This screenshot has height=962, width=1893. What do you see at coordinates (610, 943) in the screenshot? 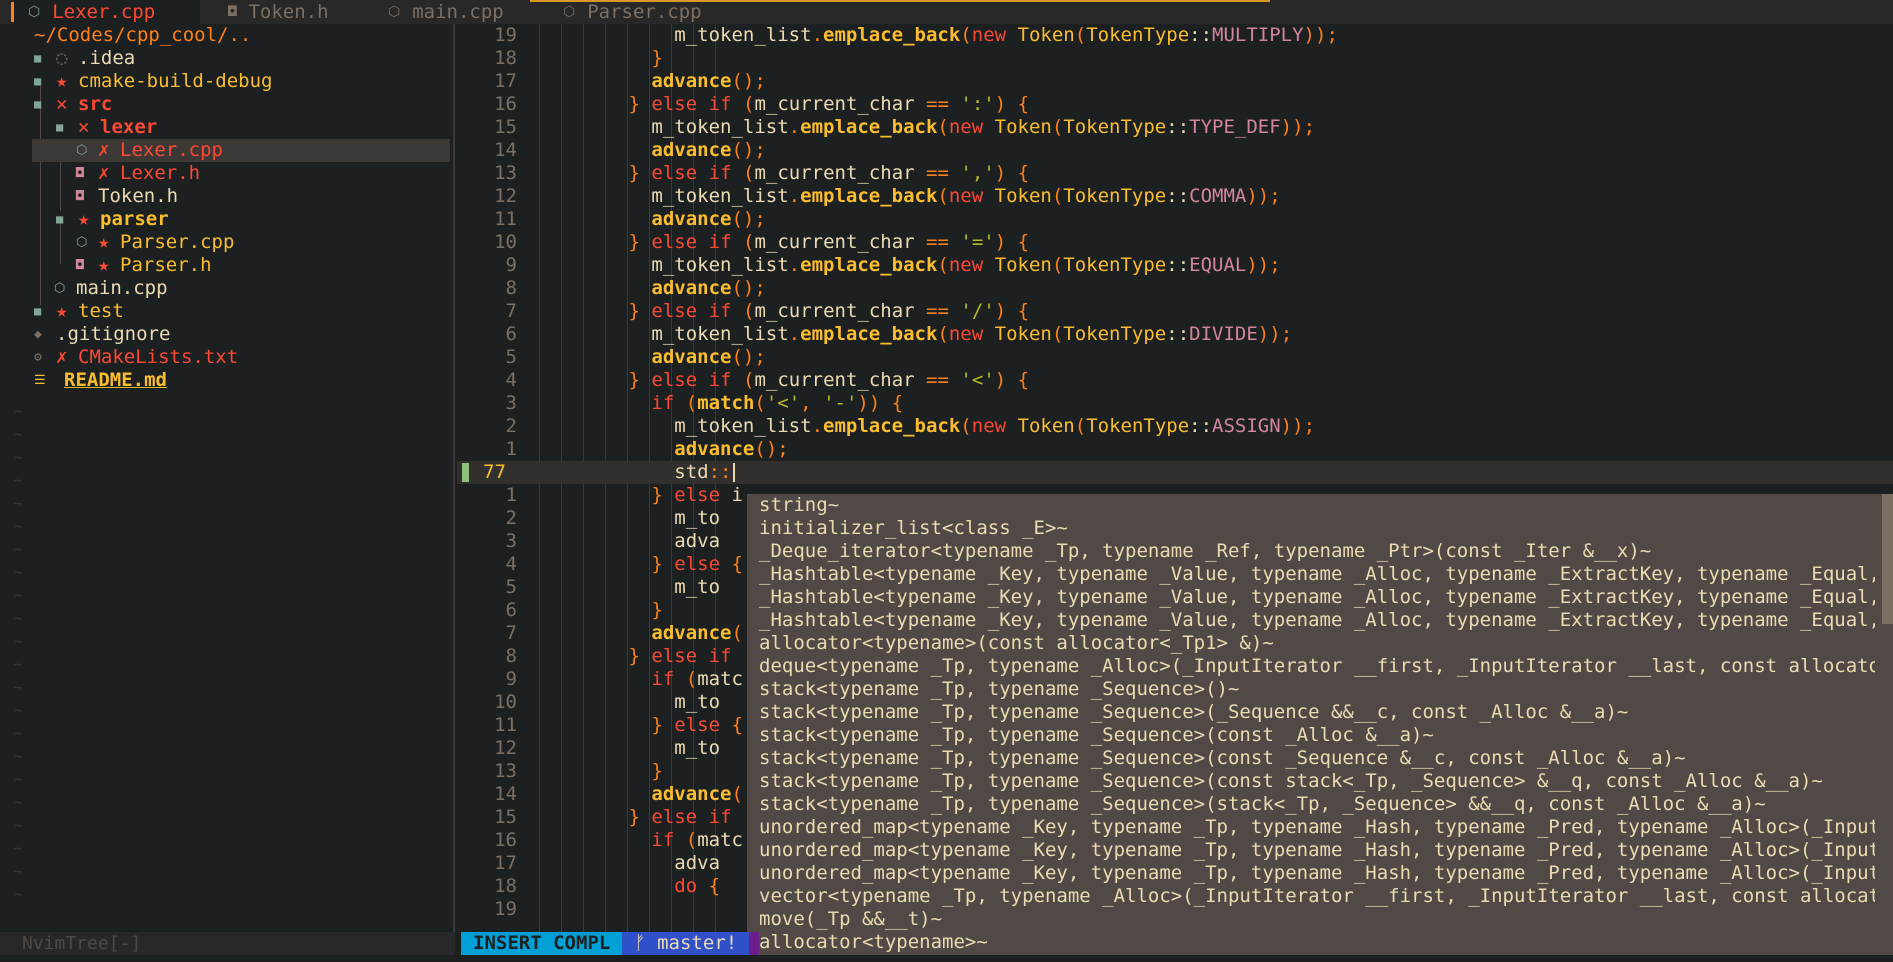
I see `statusline: INSERT COMPL ᚠ master!` at bounding box center [610, 943].